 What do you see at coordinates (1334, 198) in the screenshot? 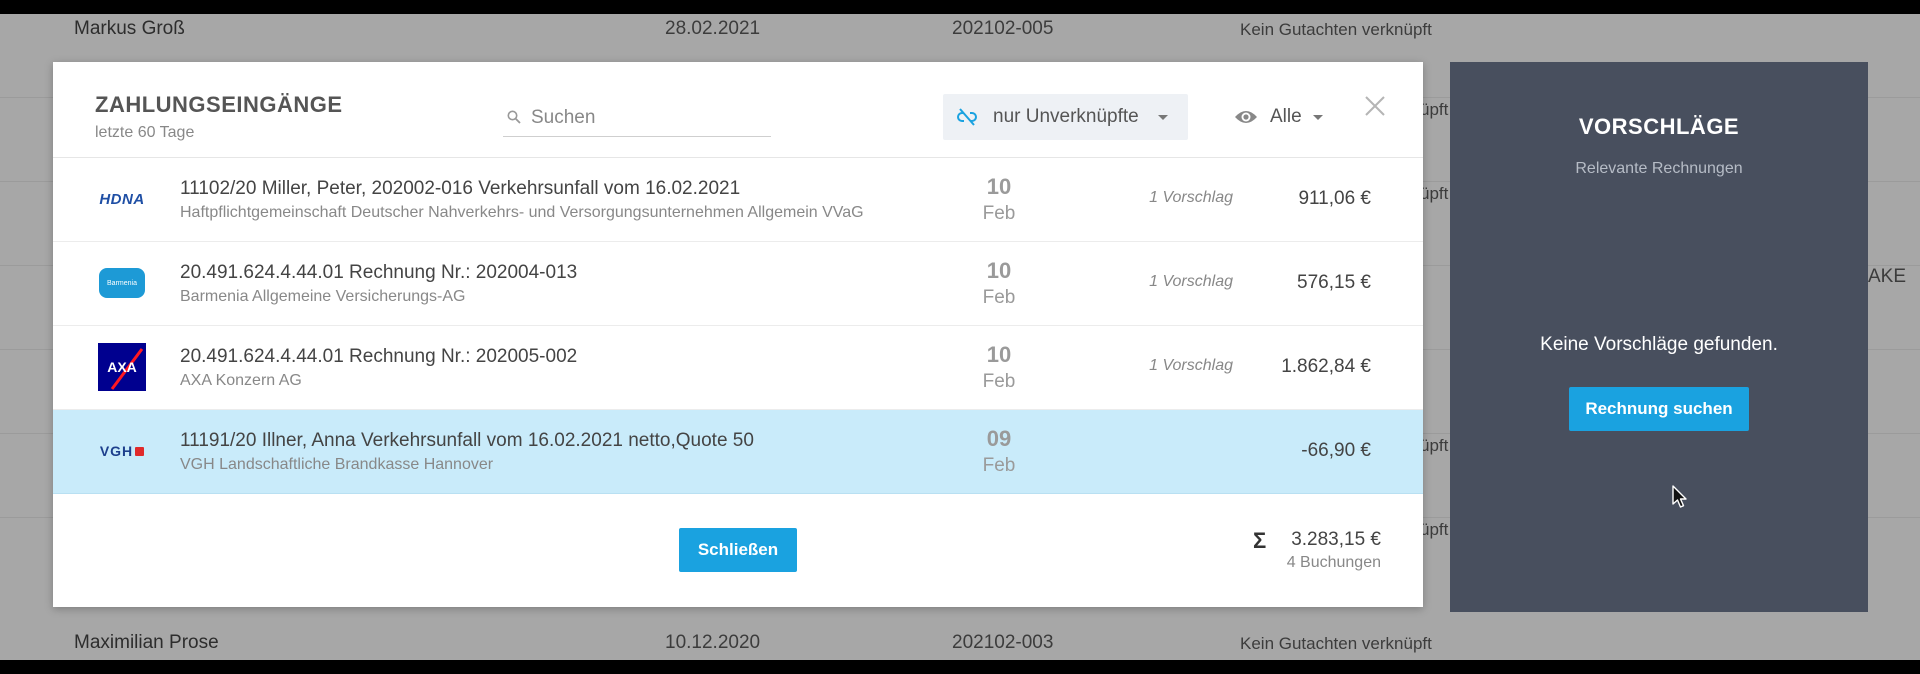
I see `payment-amount: 911,06 €` at bounding box center [1334, 198].